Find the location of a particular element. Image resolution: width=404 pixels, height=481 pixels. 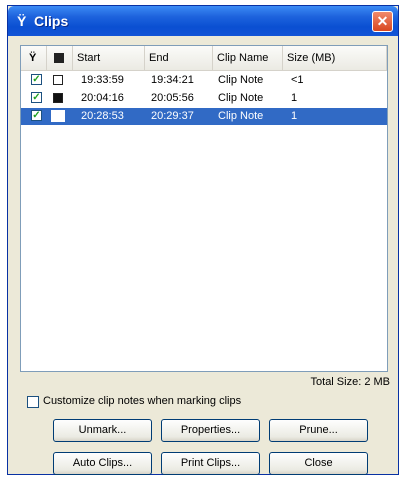

close-window-button: ✕ is located at coordinates (382, 21).